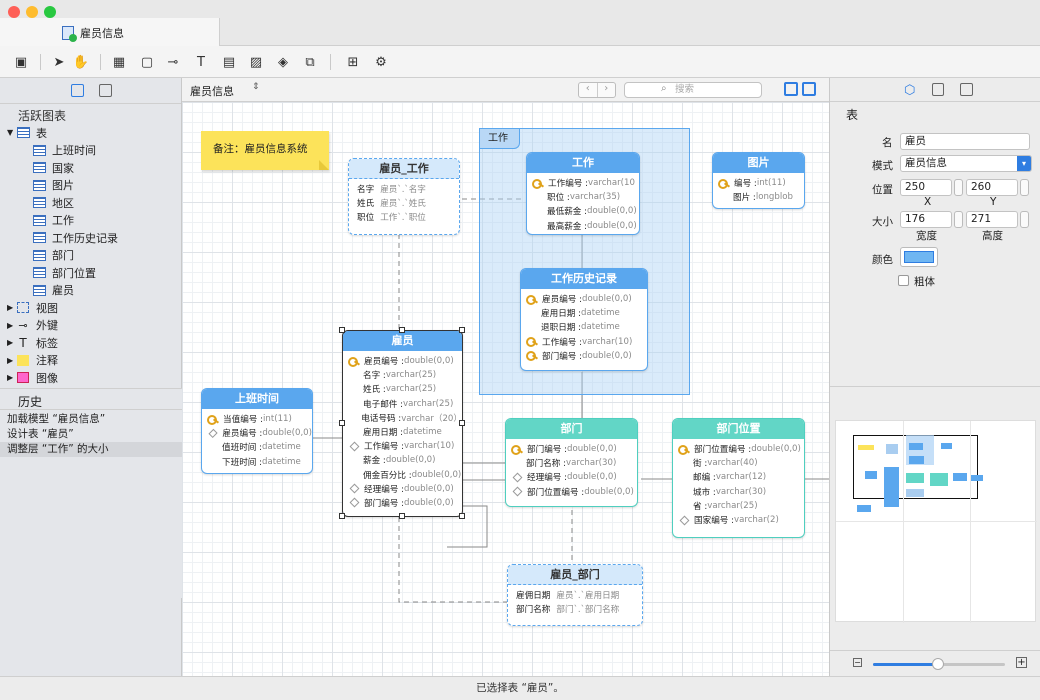 This screenshot has width=1040, height=700. Describe the element at coordinates (738, 463) in the screenshot. I see `field-row: 街 : varchar(40)` at that location.